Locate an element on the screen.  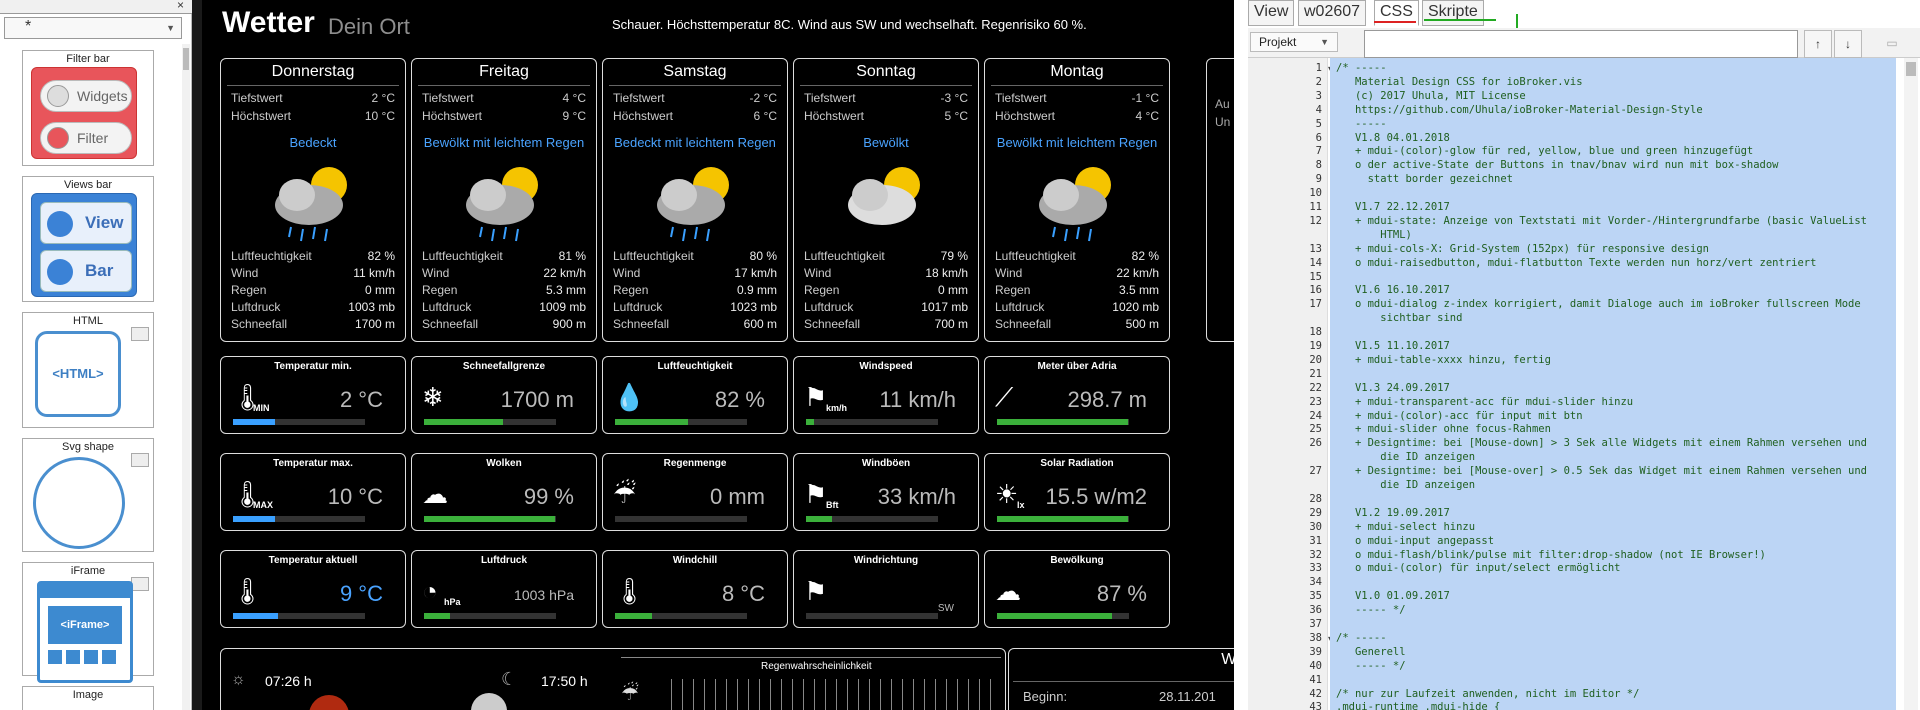
widget-tile-svg-shape: Svg shape is located at coordinates (88, 495).